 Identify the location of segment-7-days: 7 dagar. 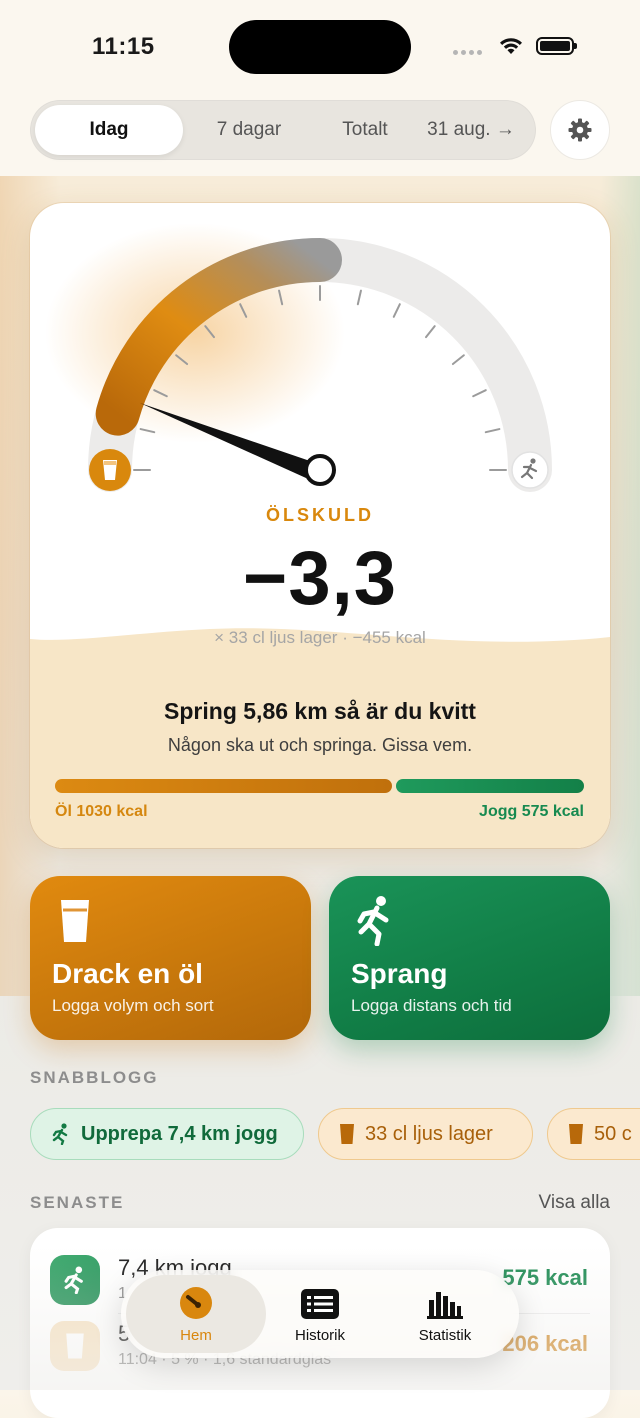
(249, 130).